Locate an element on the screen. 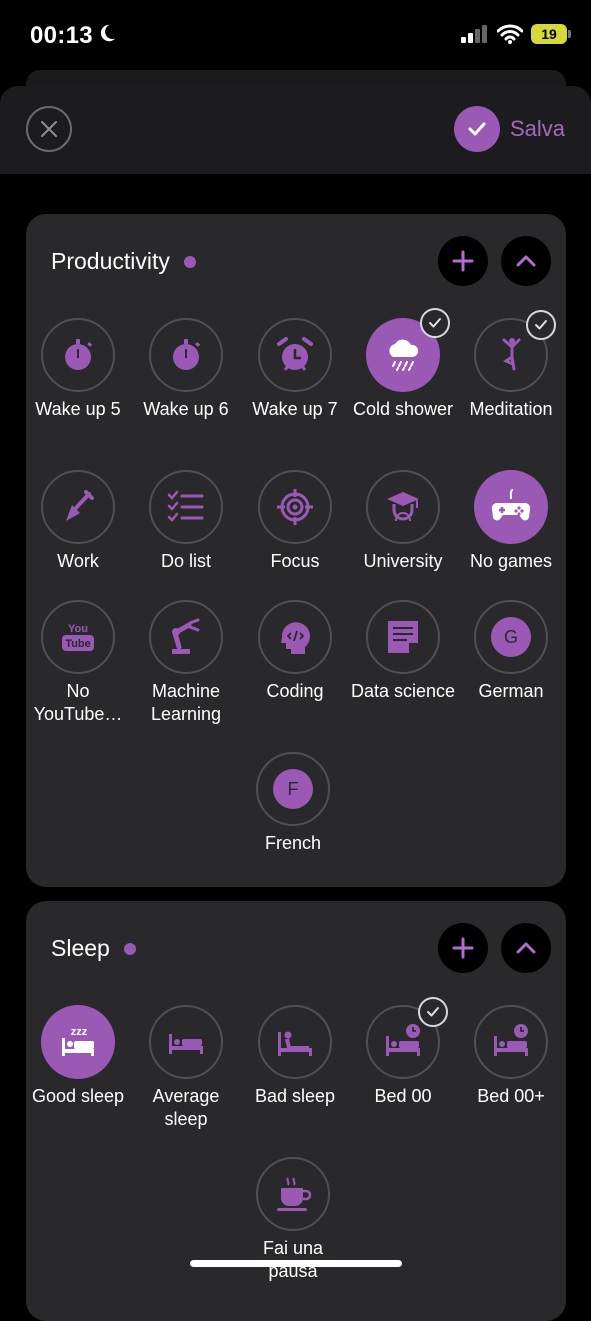  bed-zzz-icon: zzz is located at coordinates (78, 1042).